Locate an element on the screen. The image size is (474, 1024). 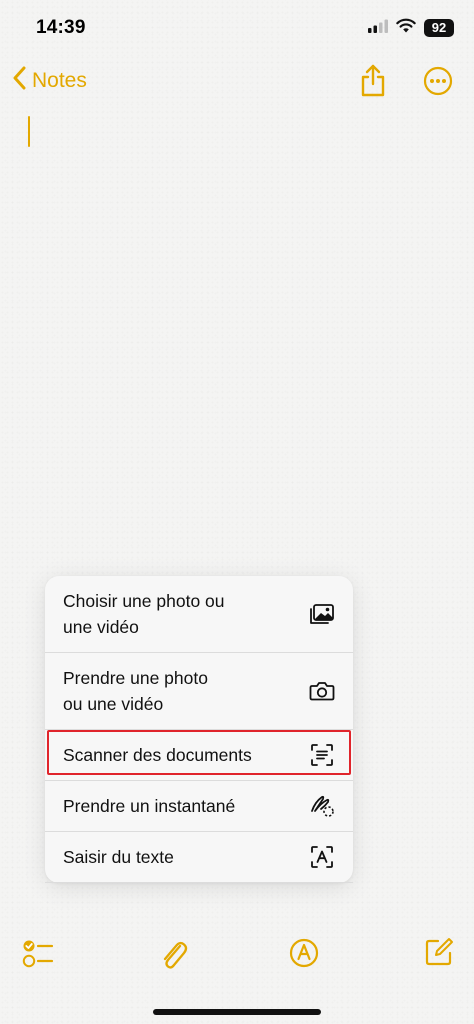
menu-item-label: Saisir du texte is located at coordinates (118, 857).